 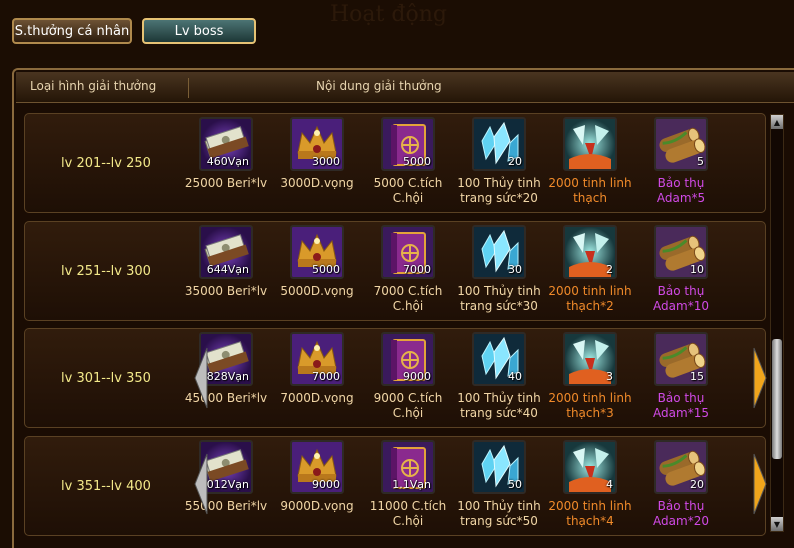 I want to click on reward-item: 1.1Vạn 11000 C.tích C.hội, so click(x=408, y=486).